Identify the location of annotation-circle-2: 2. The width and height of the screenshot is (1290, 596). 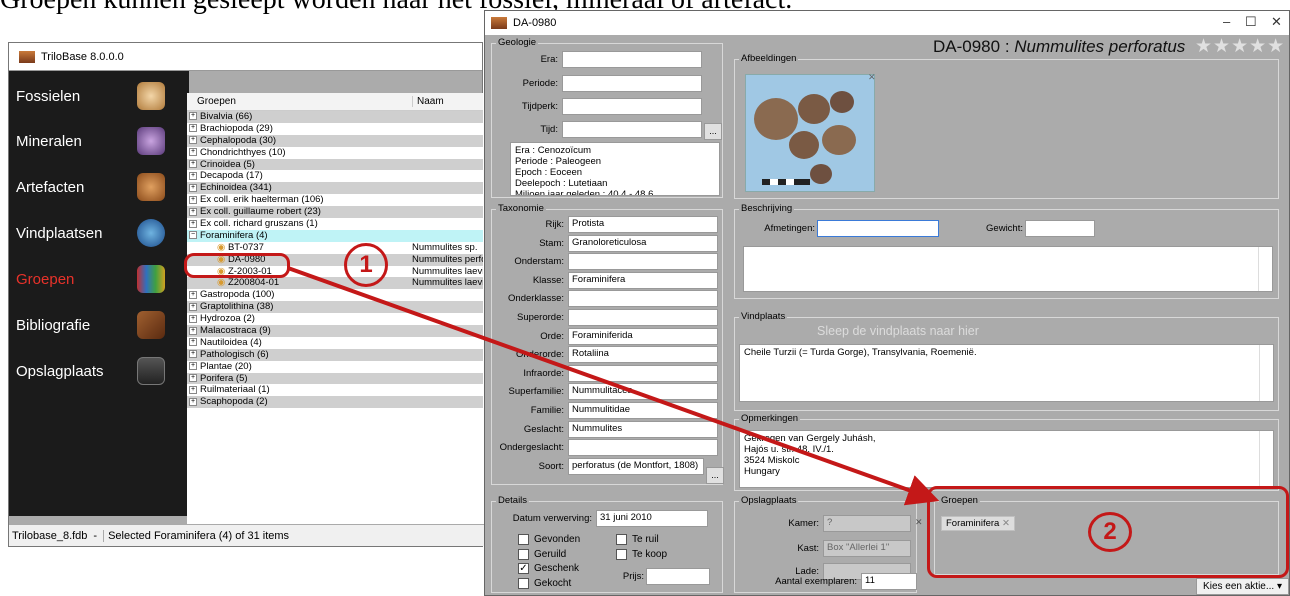
(1110, 532).